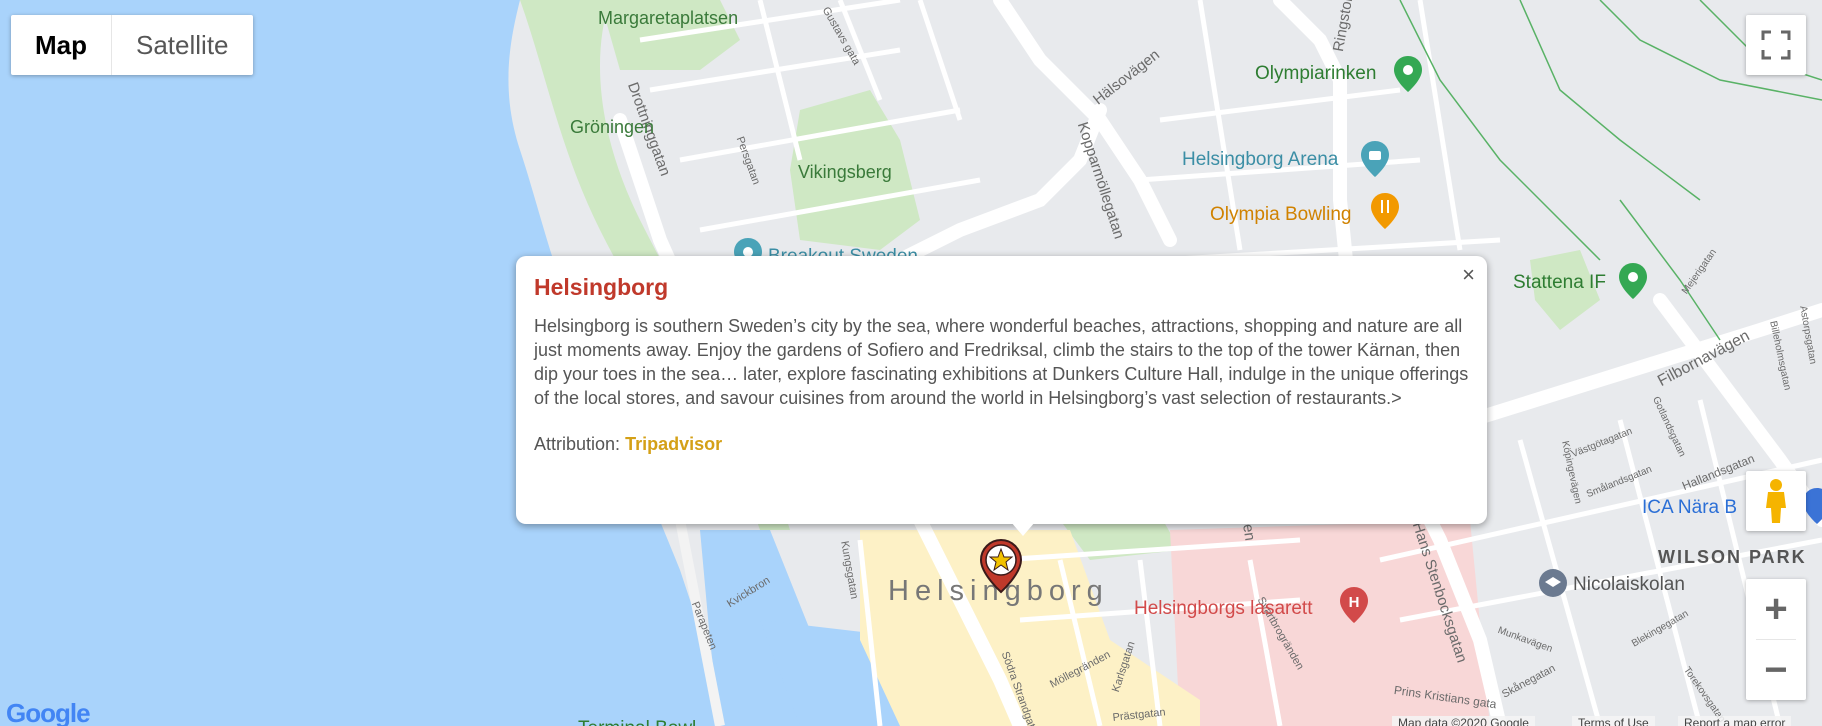 This screenshot has width=1822, height=726. I want to click on svg-text: H, so click(1354, 602).